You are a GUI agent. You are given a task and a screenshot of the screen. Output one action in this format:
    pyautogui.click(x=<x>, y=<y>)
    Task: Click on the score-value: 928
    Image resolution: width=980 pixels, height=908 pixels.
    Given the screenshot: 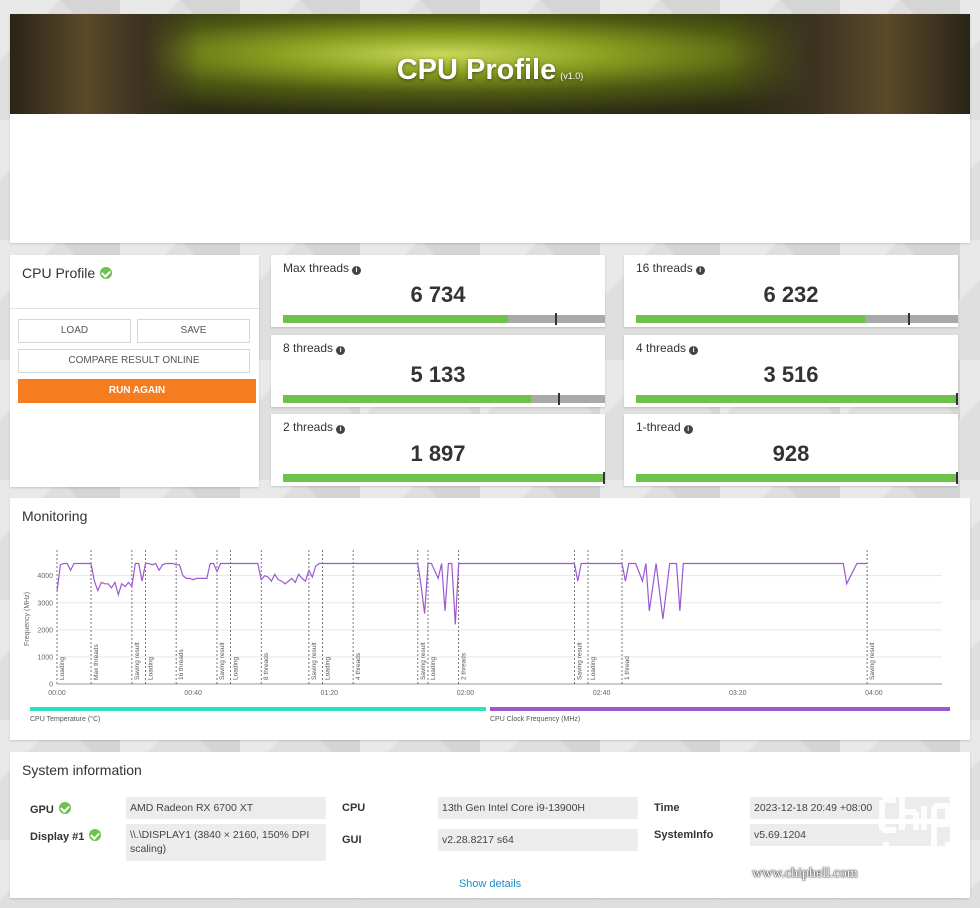 What is the action you would take?
    pyautogui.click(x=791, y=453)
    